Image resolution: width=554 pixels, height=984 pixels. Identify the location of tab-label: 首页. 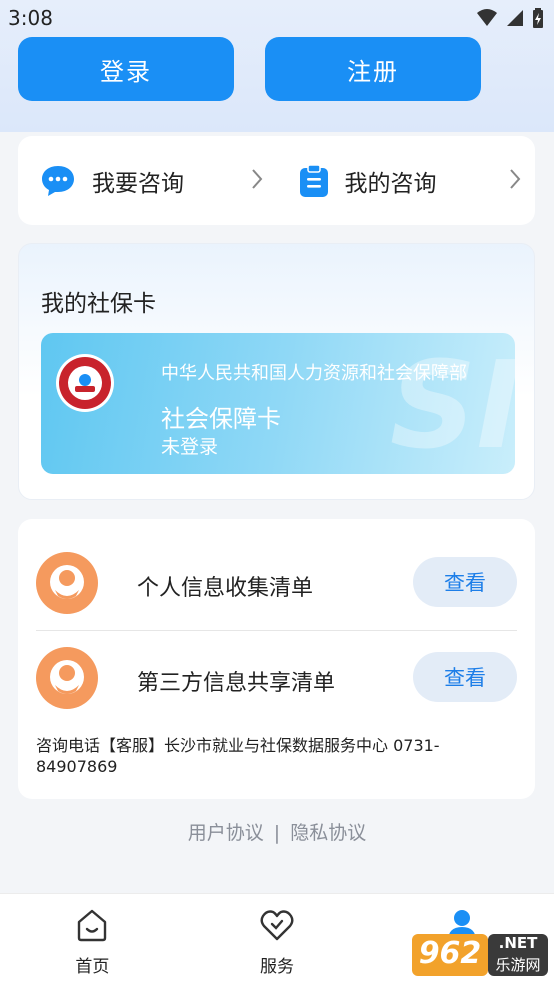
(92, 967).